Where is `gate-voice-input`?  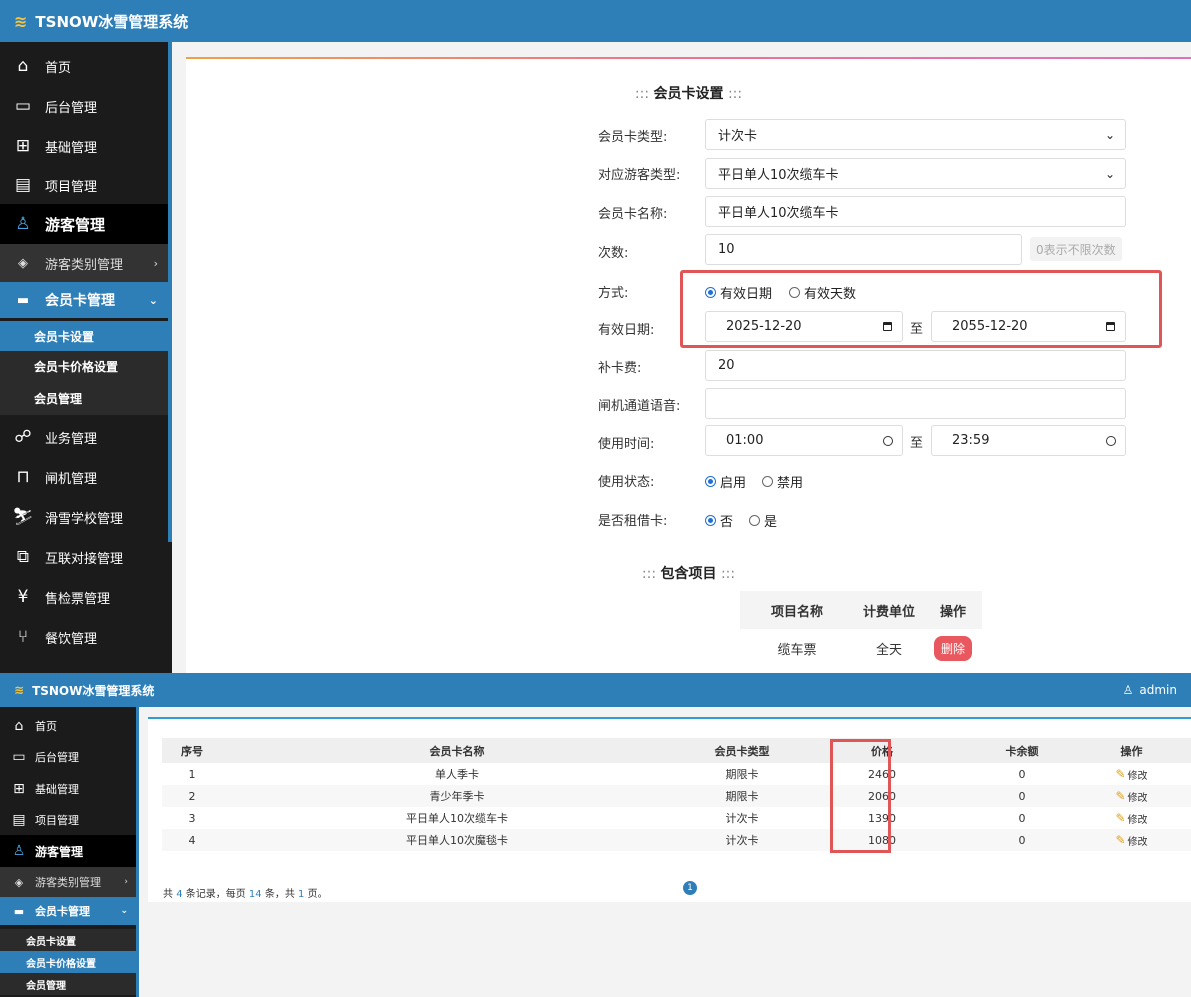 gate-voice-input is located at coordinates (915, 403).